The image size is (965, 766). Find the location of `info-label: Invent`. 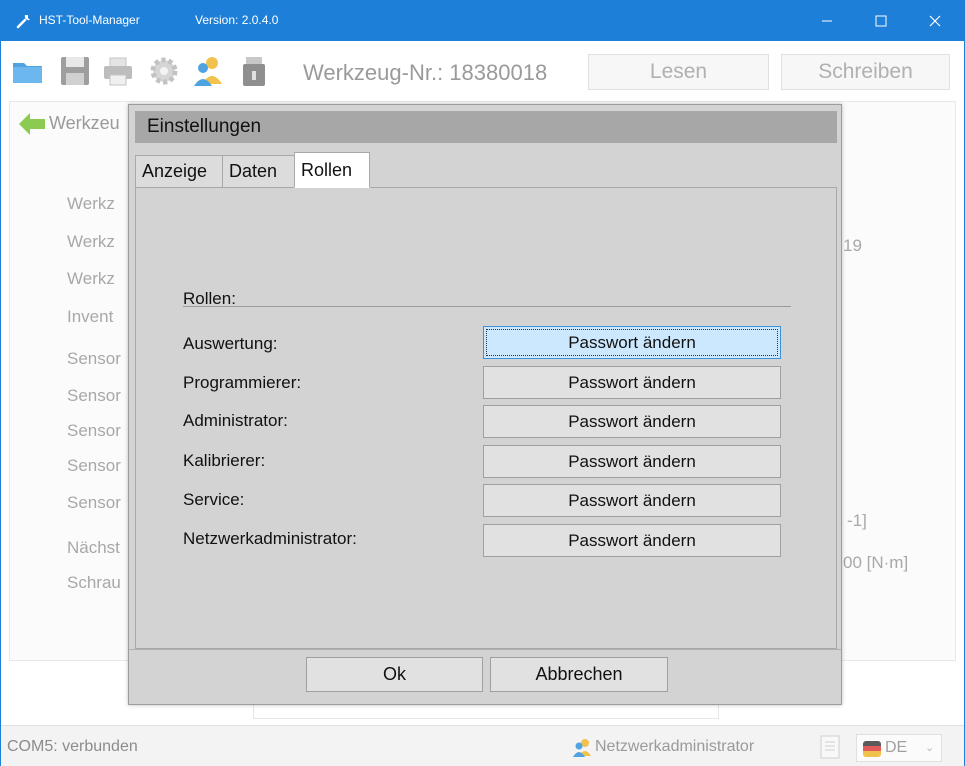

info-label: Invent is located at coordinates (90, 316).